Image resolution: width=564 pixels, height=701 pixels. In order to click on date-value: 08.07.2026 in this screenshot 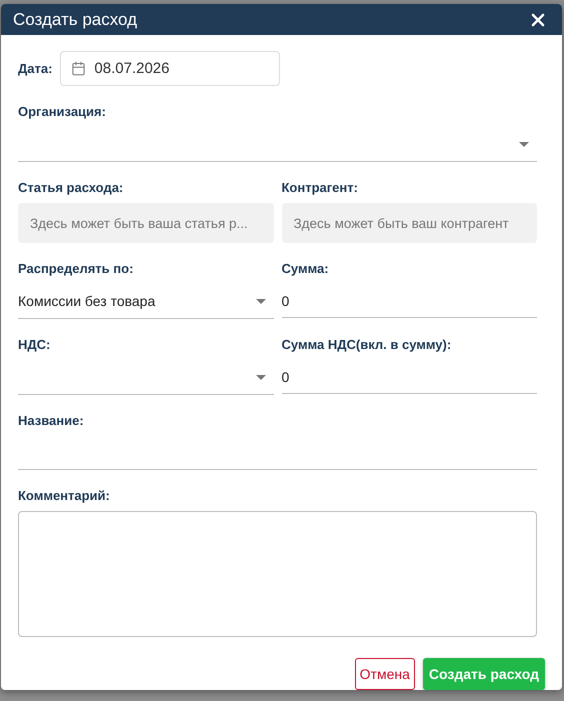, I will do `click(132, 68)`.